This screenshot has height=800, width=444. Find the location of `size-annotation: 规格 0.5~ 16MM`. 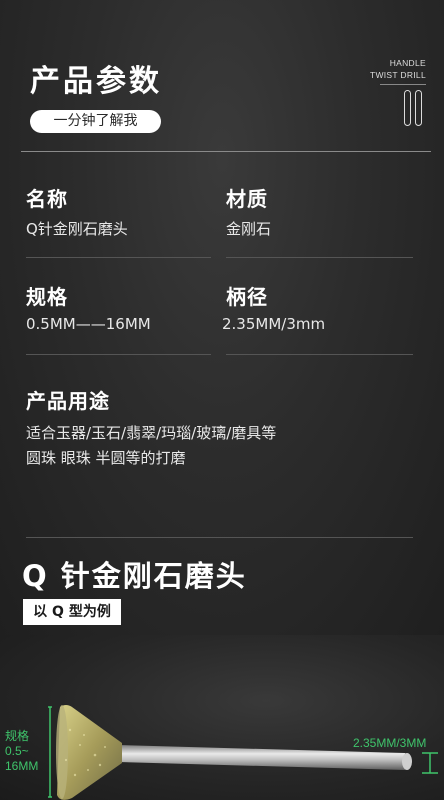

size-annotation: 规格 0.5~ 16MM is located at coordinates (21, 751).